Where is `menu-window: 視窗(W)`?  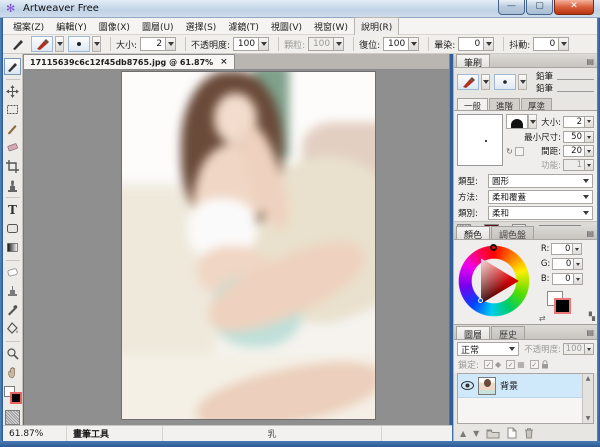 menu-window: 視窗(W) is located at coordinates (331, 26).